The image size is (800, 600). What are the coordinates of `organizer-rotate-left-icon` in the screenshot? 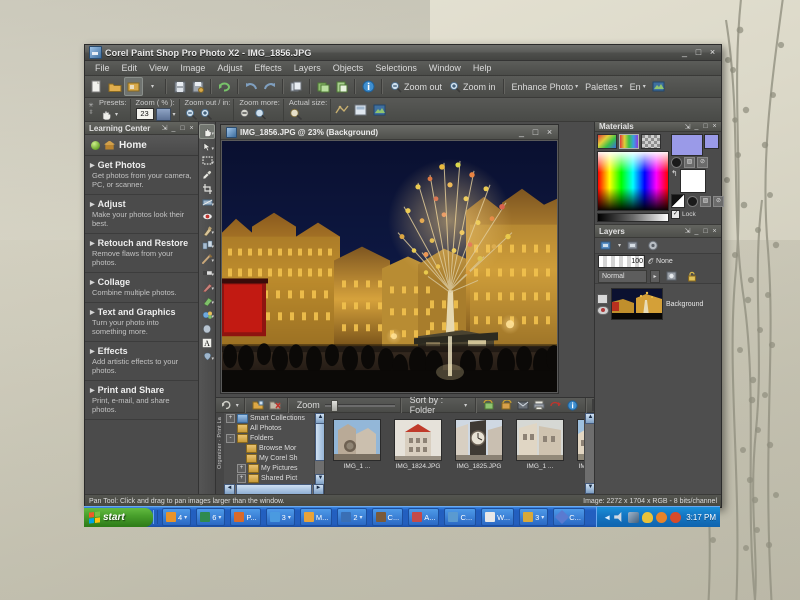 It's located at (489, 405).